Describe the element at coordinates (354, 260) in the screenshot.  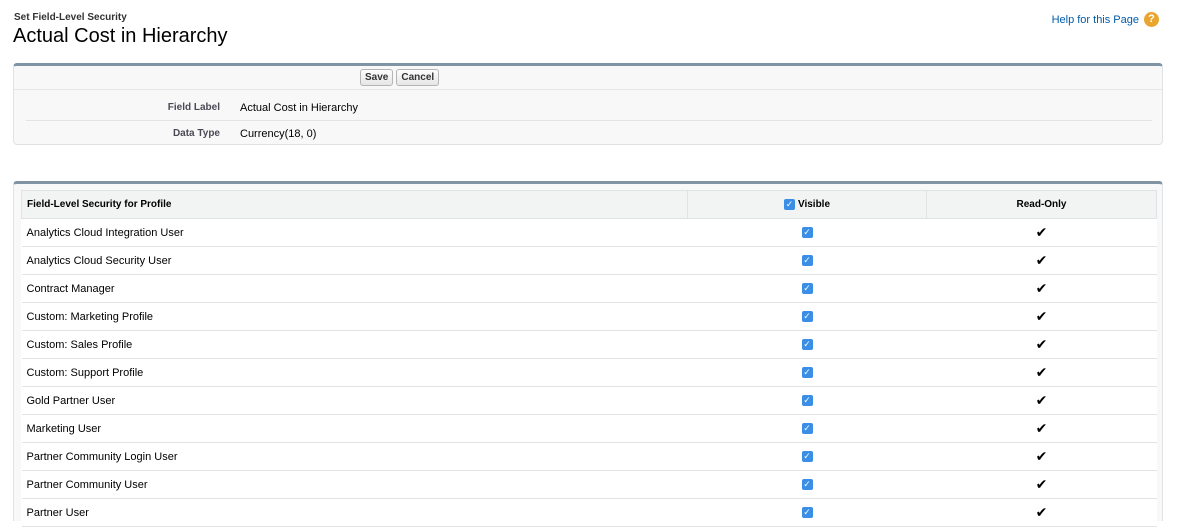
I see `profile-name: Analytics Cloud Security User` at that location.